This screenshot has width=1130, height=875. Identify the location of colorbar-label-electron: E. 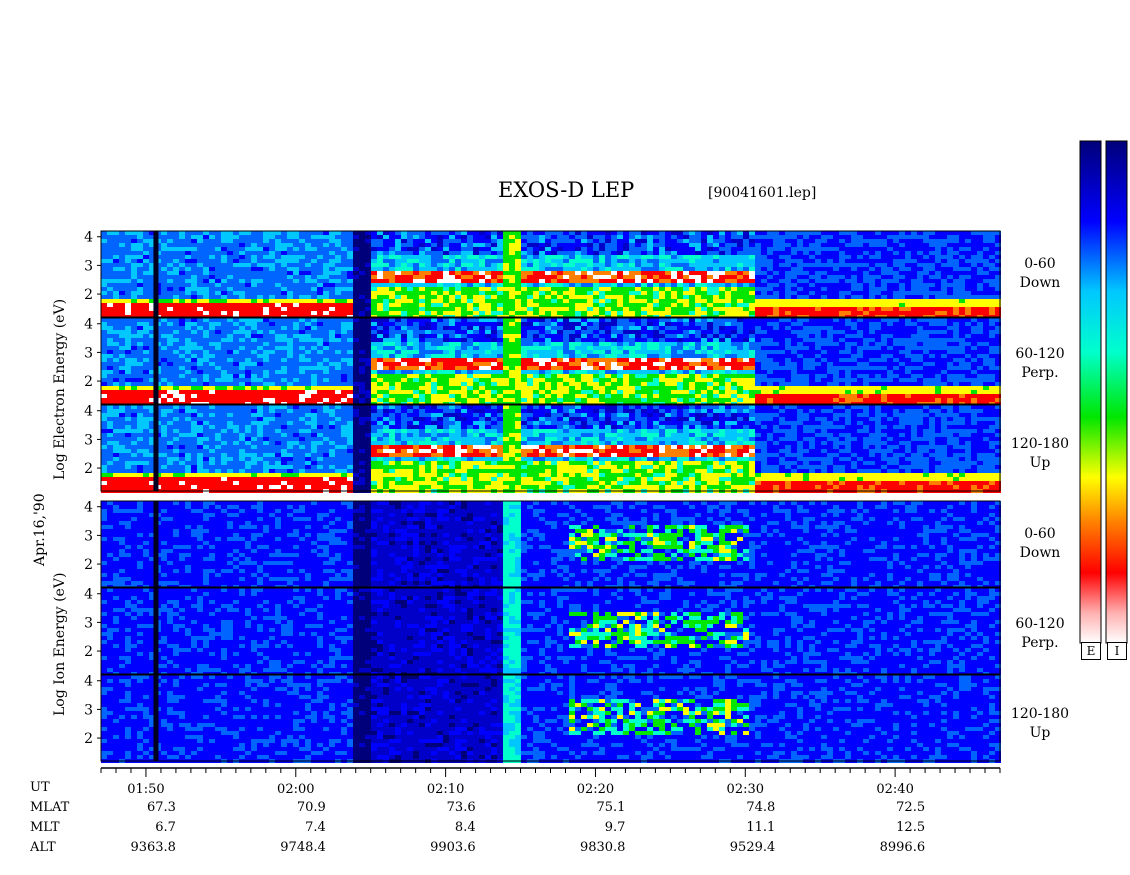
(1091, 651).